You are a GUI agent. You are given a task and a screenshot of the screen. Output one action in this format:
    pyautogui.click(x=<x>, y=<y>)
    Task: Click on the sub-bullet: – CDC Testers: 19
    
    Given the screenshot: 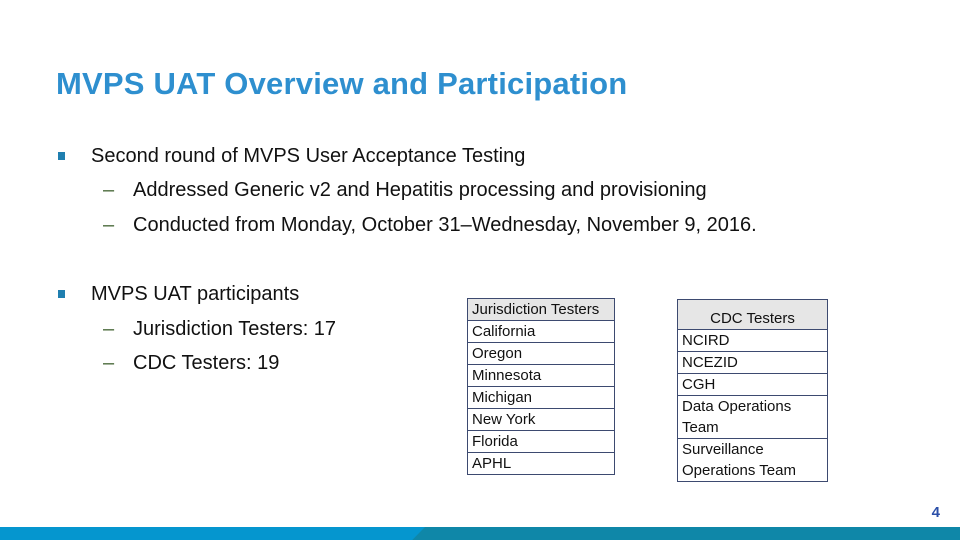 What is the action you would take?
    pyautogui.click(x=191, y=363)
    